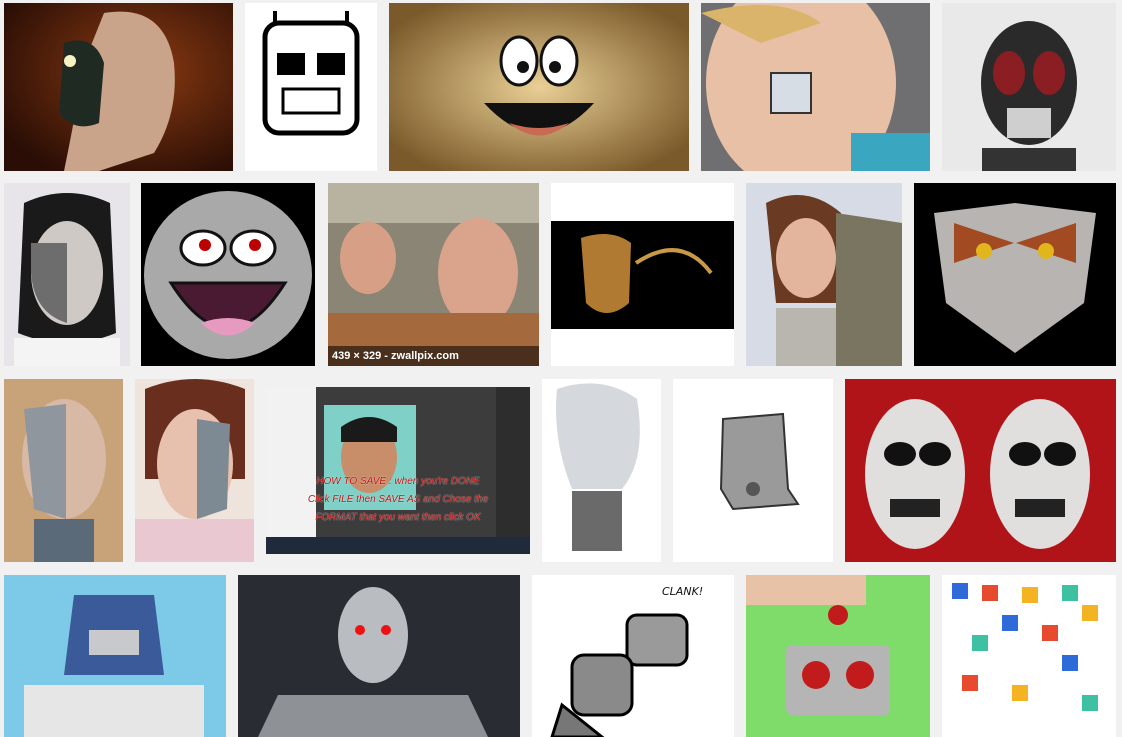 This screenshot has height=737, width=1122. What do you see at coordinates (398, 517) in the screenshot?
I see `photoshop-overlay-line-3: FORMAT that you want then click OK` at bounding box center [398, 517].